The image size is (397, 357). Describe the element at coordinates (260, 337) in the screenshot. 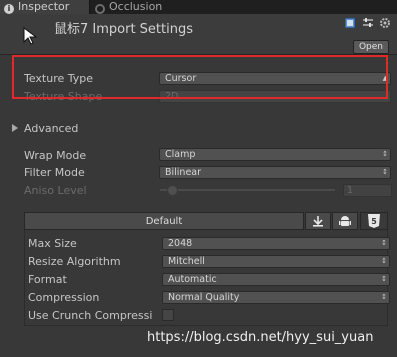

I see `watermark-text: https://blog.csdn.net/hyy_sui_yuan` at that location.